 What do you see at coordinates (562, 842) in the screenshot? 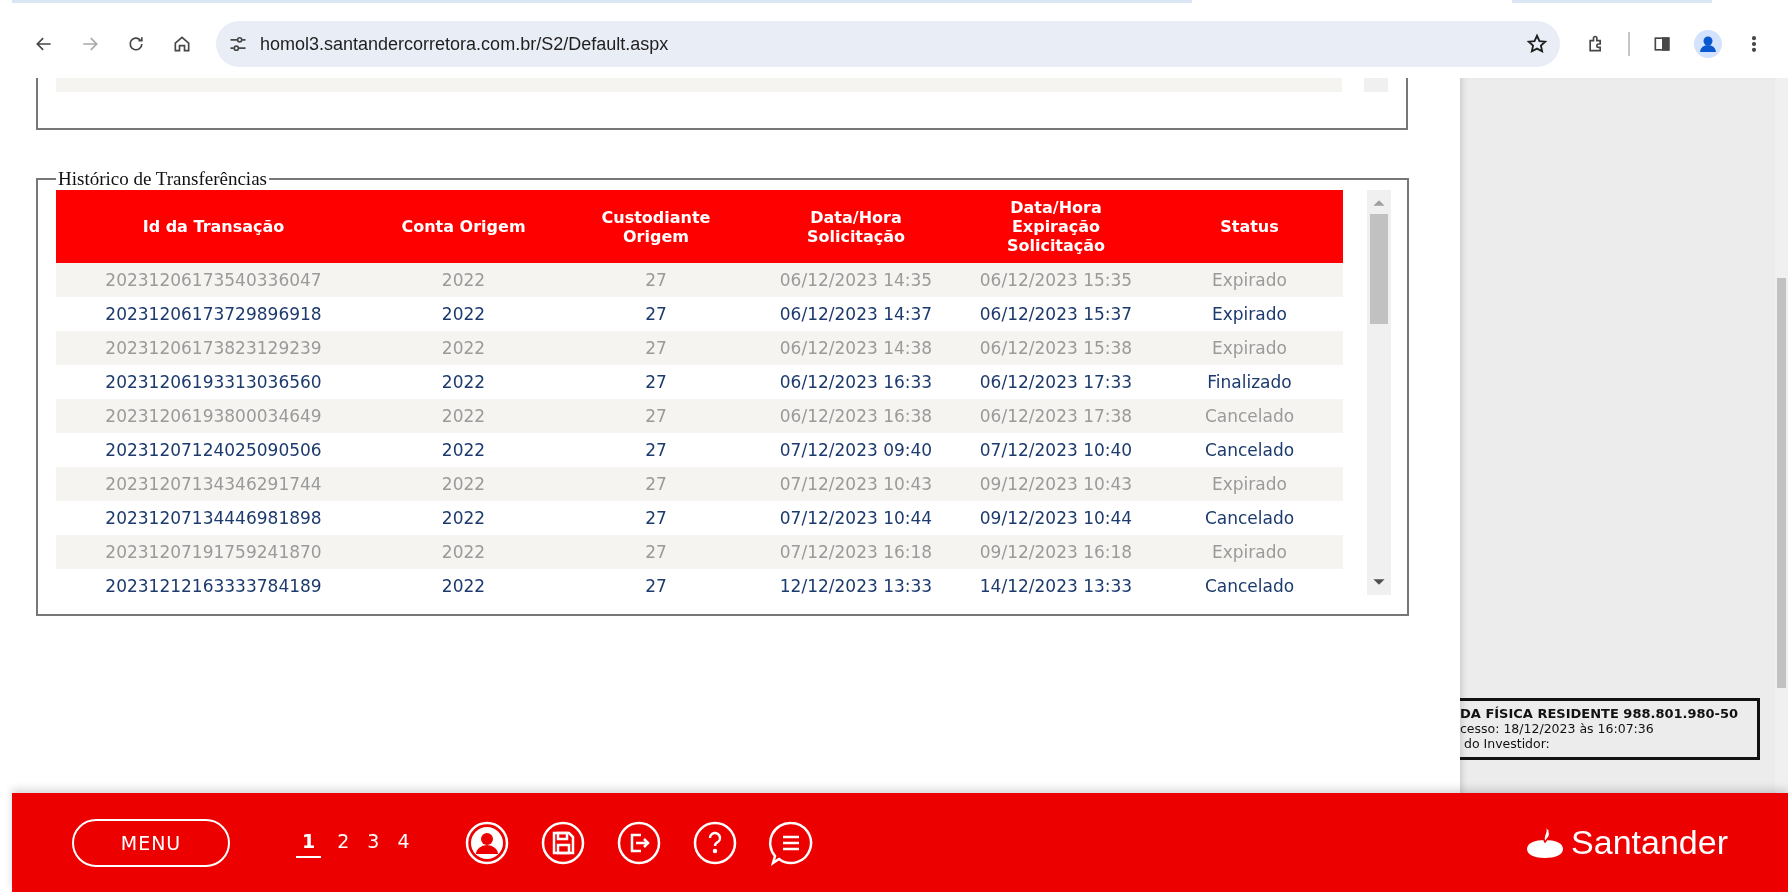
I see `save-icon` at bounding box center [562, 842].